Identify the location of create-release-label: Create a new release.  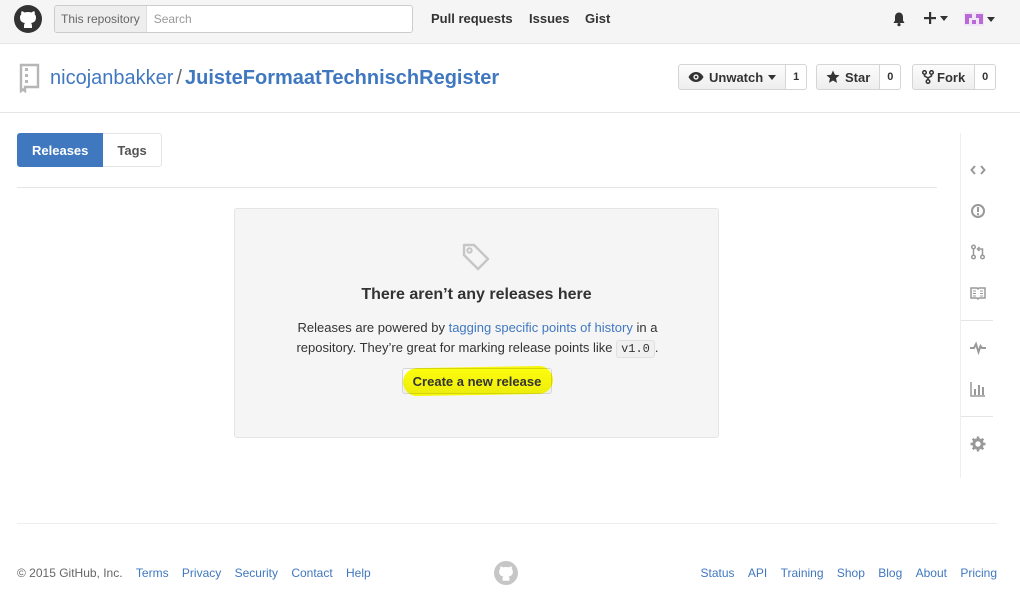
(477, 381).